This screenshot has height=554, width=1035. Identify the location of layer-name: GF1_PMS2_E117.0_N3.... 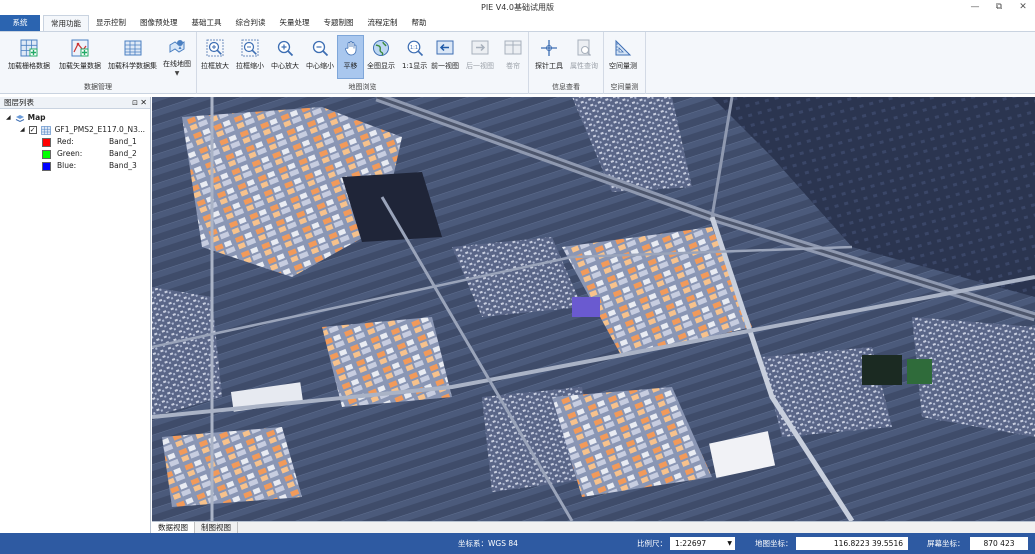
(100, 129).